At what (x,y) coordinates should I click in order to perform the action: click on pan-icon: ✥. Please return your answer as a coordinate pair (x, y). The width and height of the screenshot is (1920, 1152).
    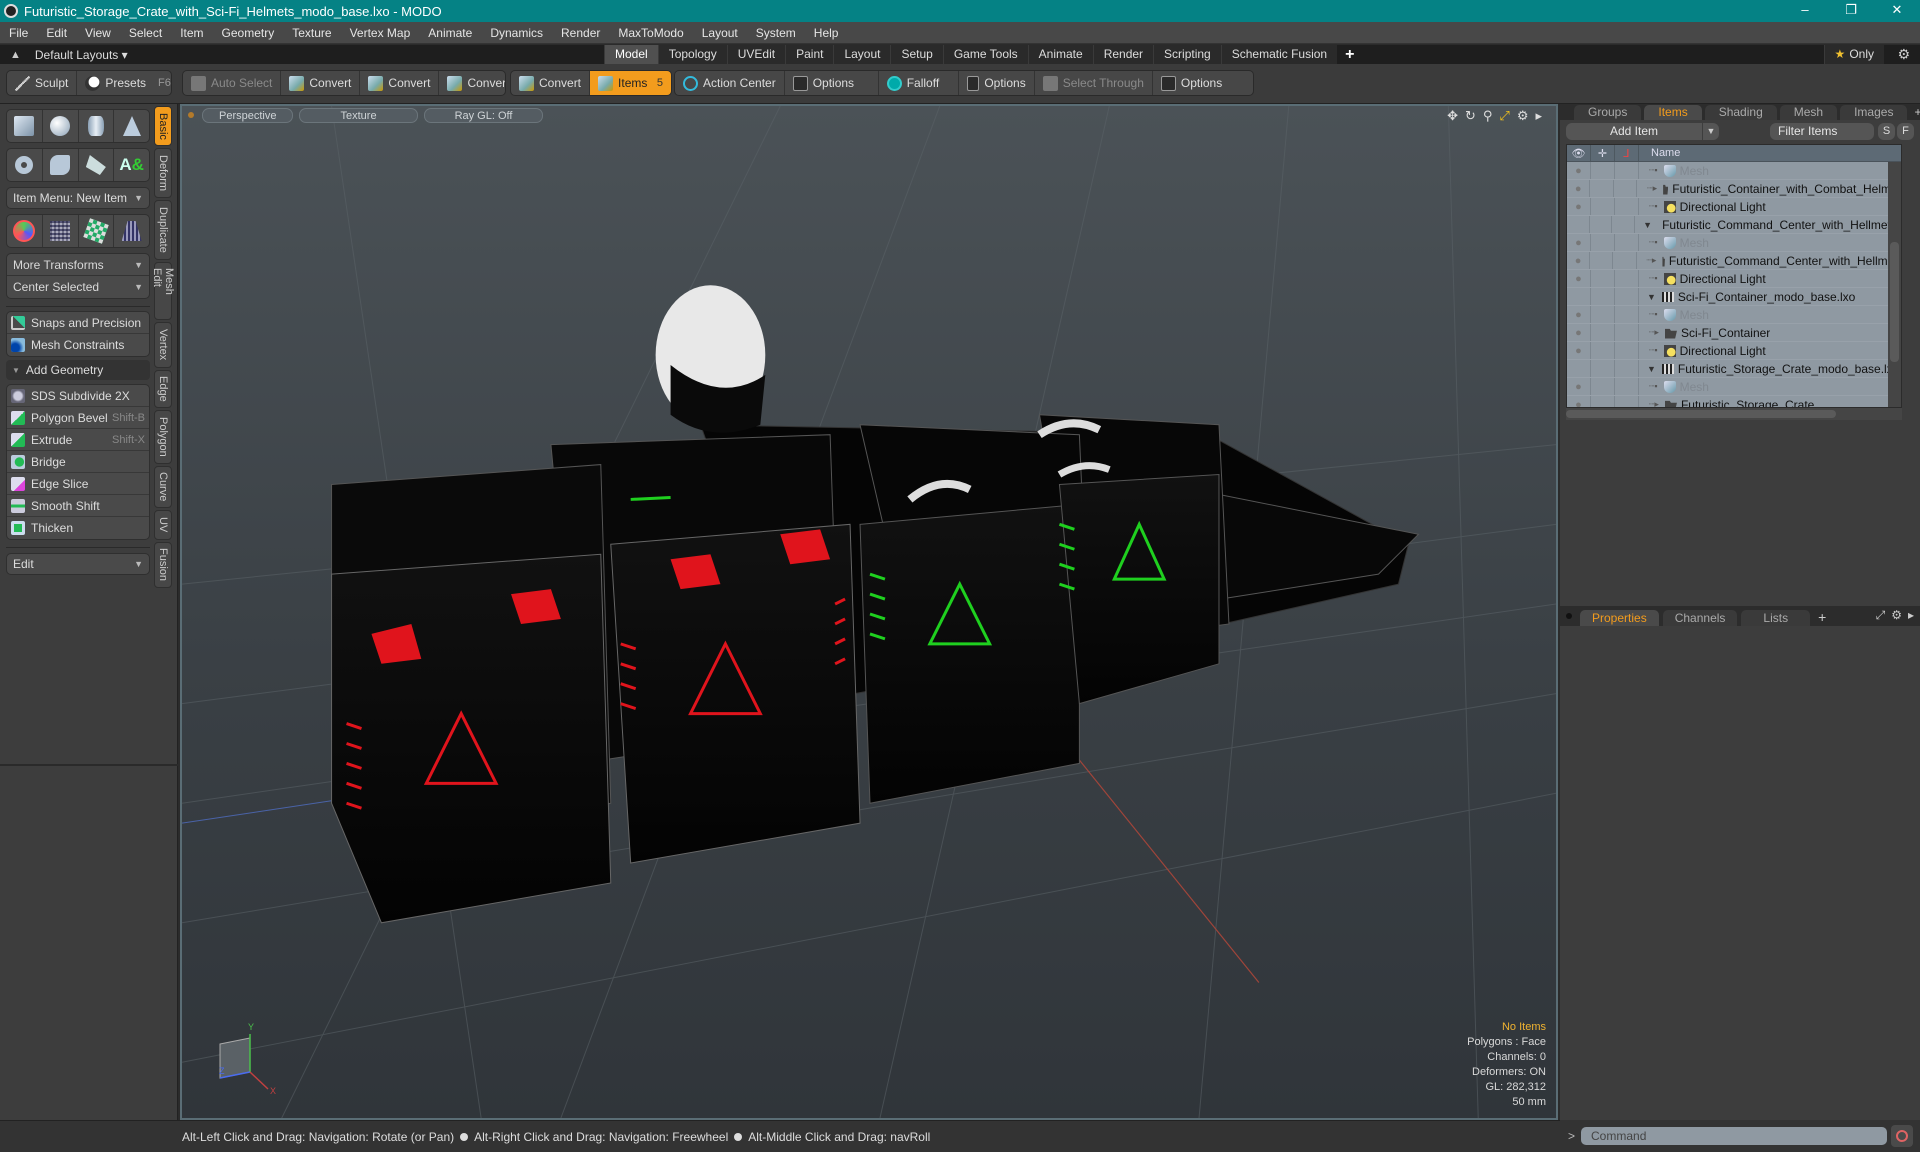
    Looking at the image, I should click on (1452, 116).